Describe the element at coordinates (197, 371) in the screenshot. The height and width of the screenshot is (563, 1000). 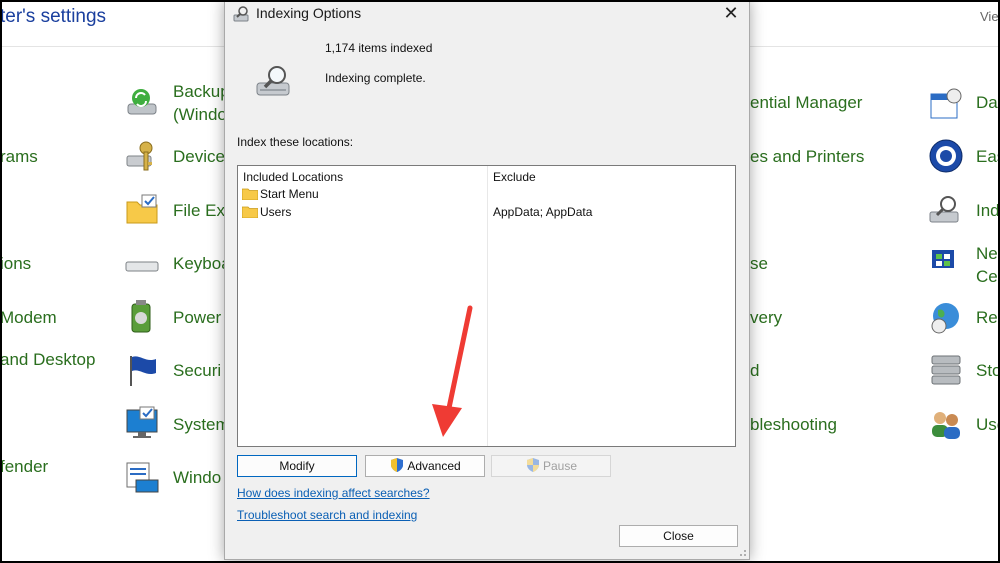
I see `cp-link-security: Securi` at that location.